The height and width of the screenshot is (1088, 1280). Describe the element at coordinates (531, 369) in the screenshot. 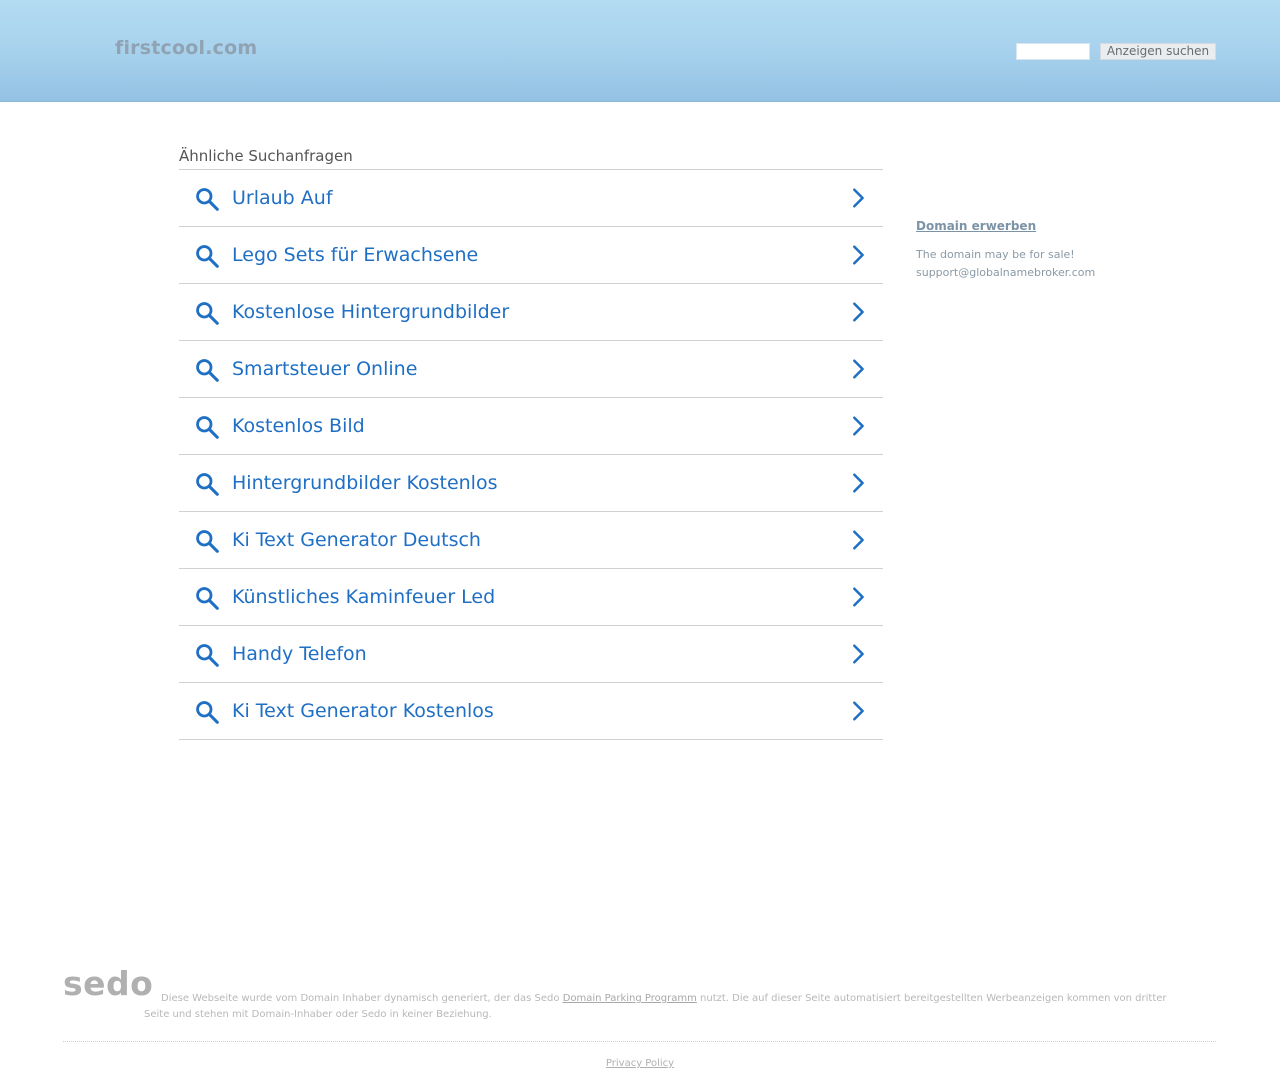

I see `related-search-item: Smartsteuer Online` at that location.